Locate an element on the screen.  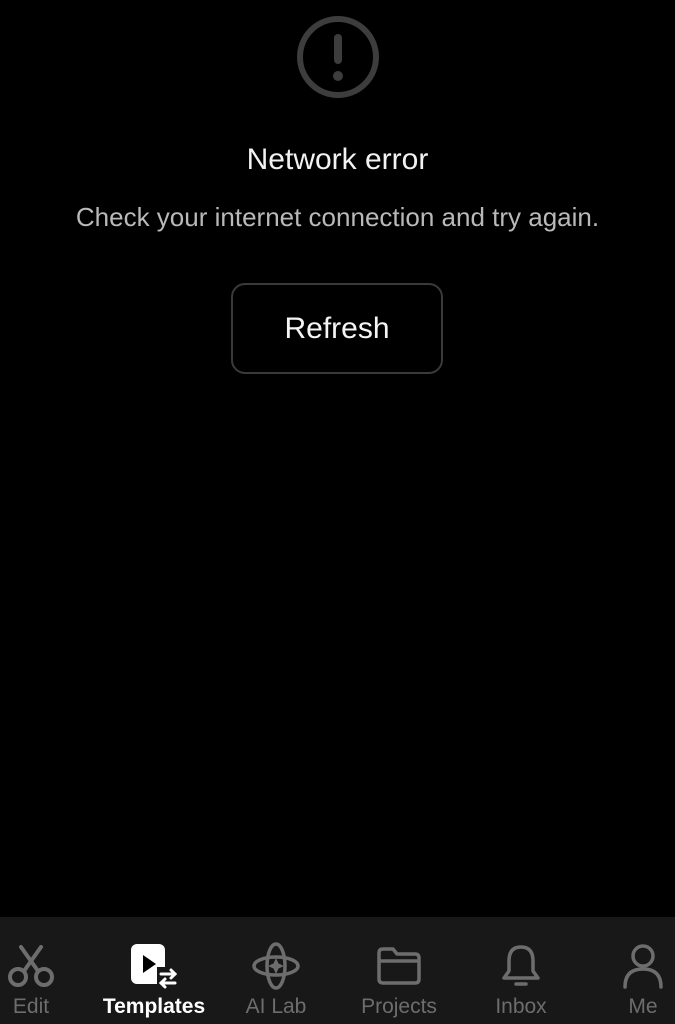
tab-me: Me is located at coordinates (643, 970).